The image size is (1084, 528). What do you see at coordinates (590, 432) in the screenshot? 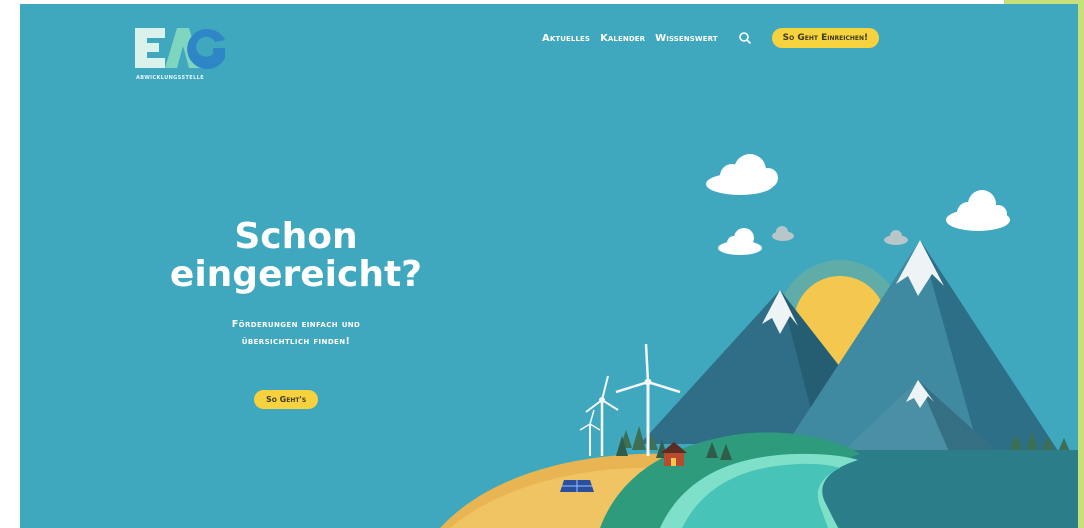
I see `wind-turbine-small` at bounding box center [590, 432].